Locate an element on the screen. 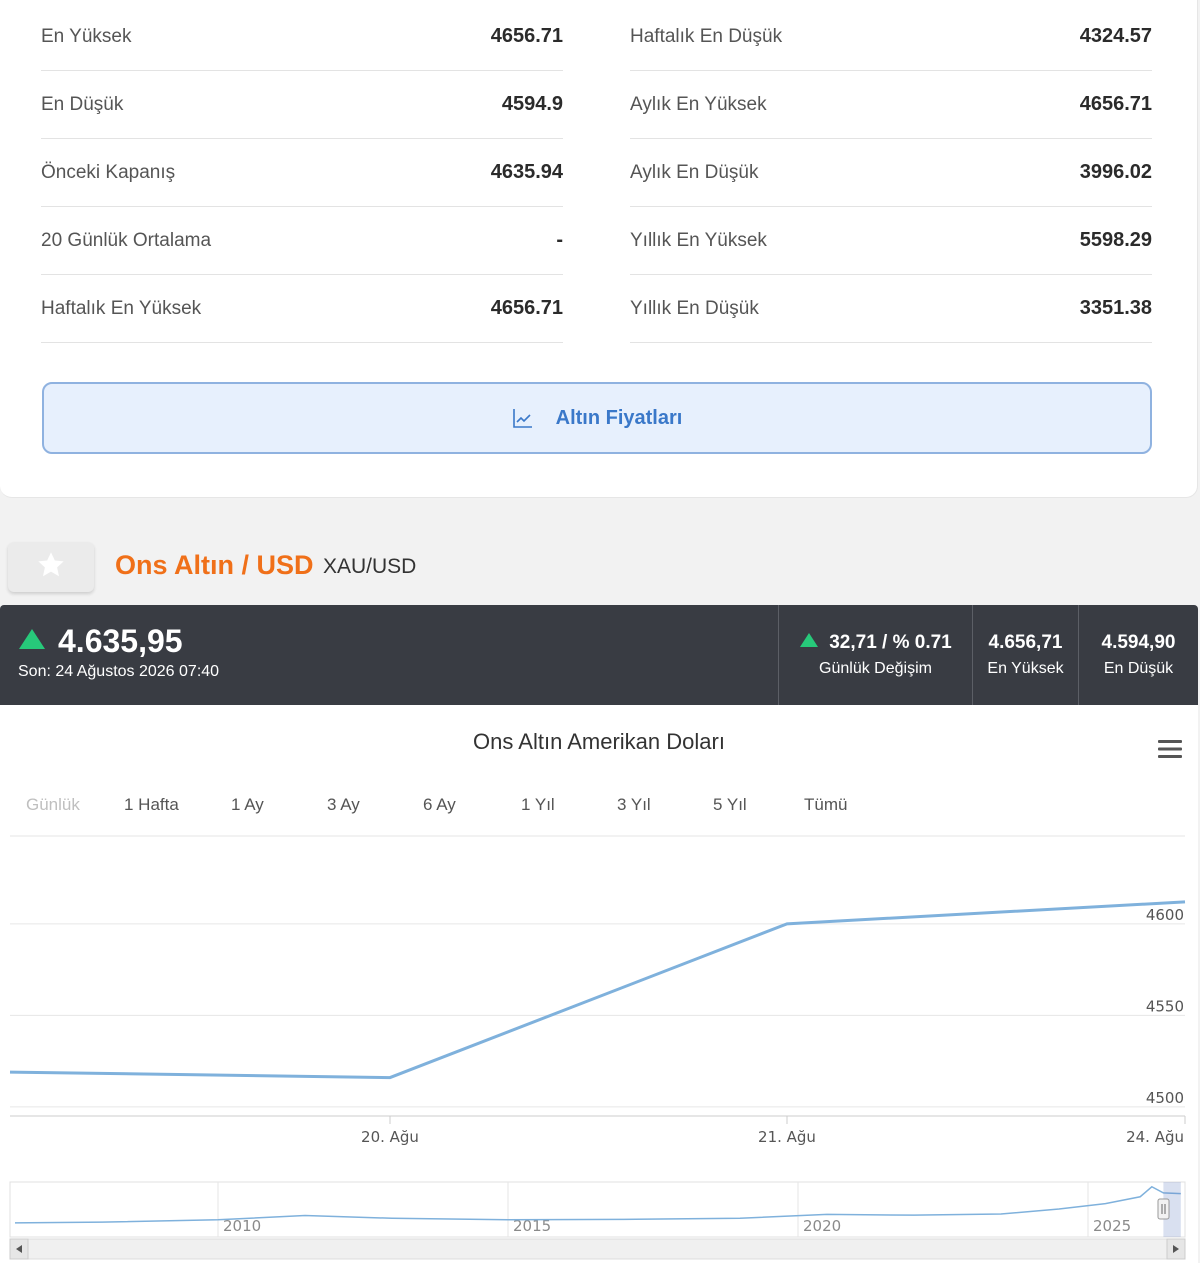 Image resolution: width=1200 pixels, height=1263 pixels. line-chart-icon is located at coordinates (523, 418).